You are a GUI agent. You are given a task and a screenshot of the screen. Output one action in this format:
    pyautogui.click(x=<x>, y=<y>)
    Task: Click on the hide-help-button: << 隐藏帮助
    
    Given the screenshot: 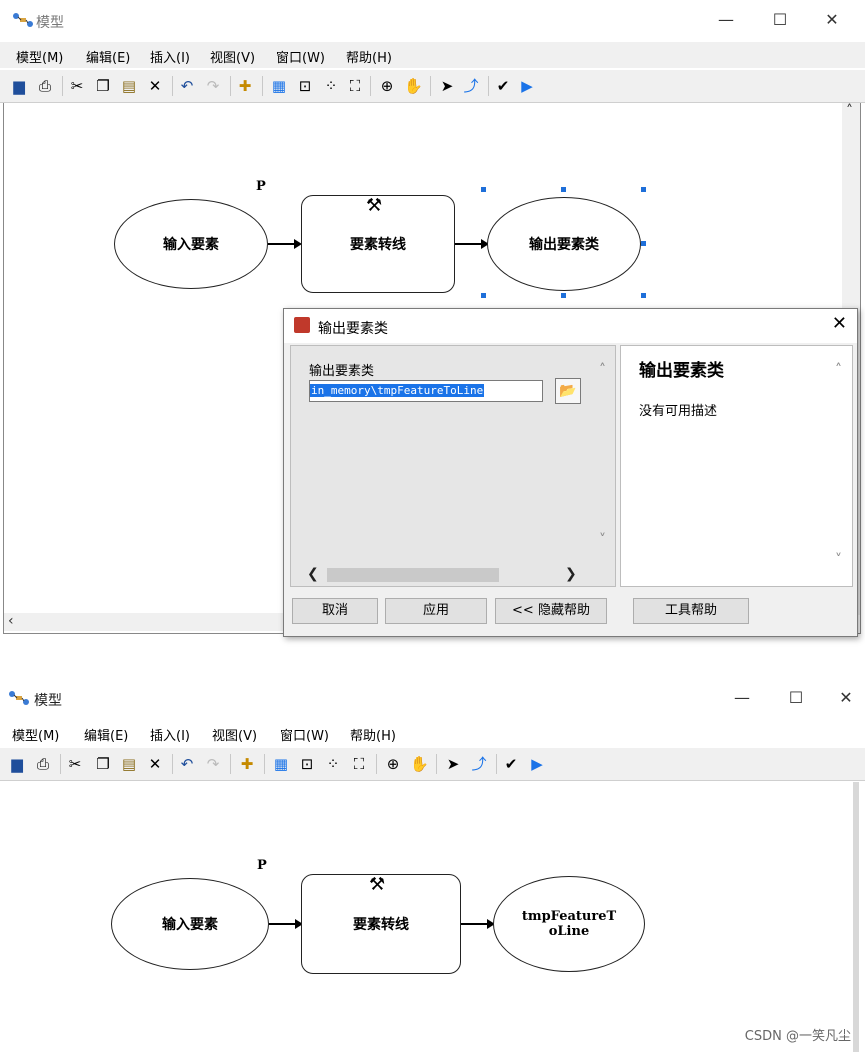 What is the action you would take?
    pyautogui.click(x=551, y=611)
    